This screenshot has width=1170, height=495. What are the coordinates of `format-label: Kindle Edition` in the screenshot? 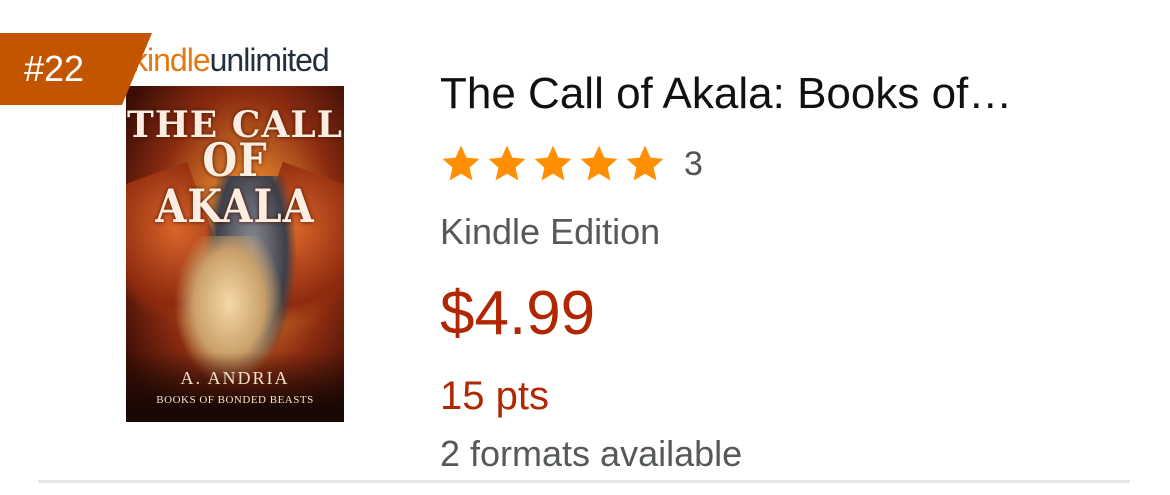 It's located at (550, 231).